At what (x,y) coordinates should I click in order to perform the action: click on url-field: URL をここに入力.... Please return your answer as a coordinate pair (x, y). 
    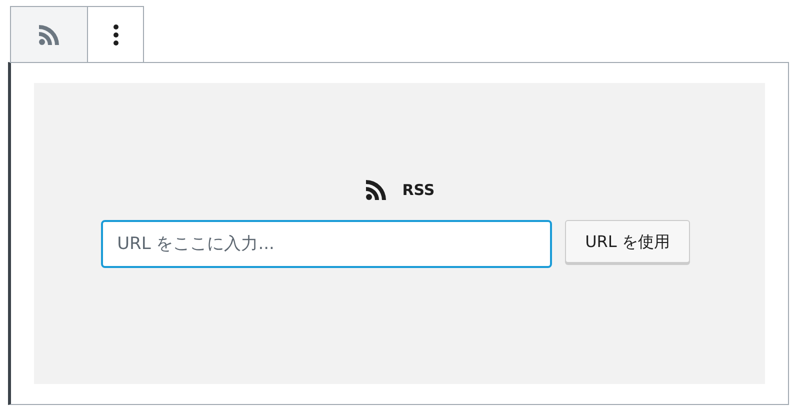
    Looking at the image, I should click on (326, 244).